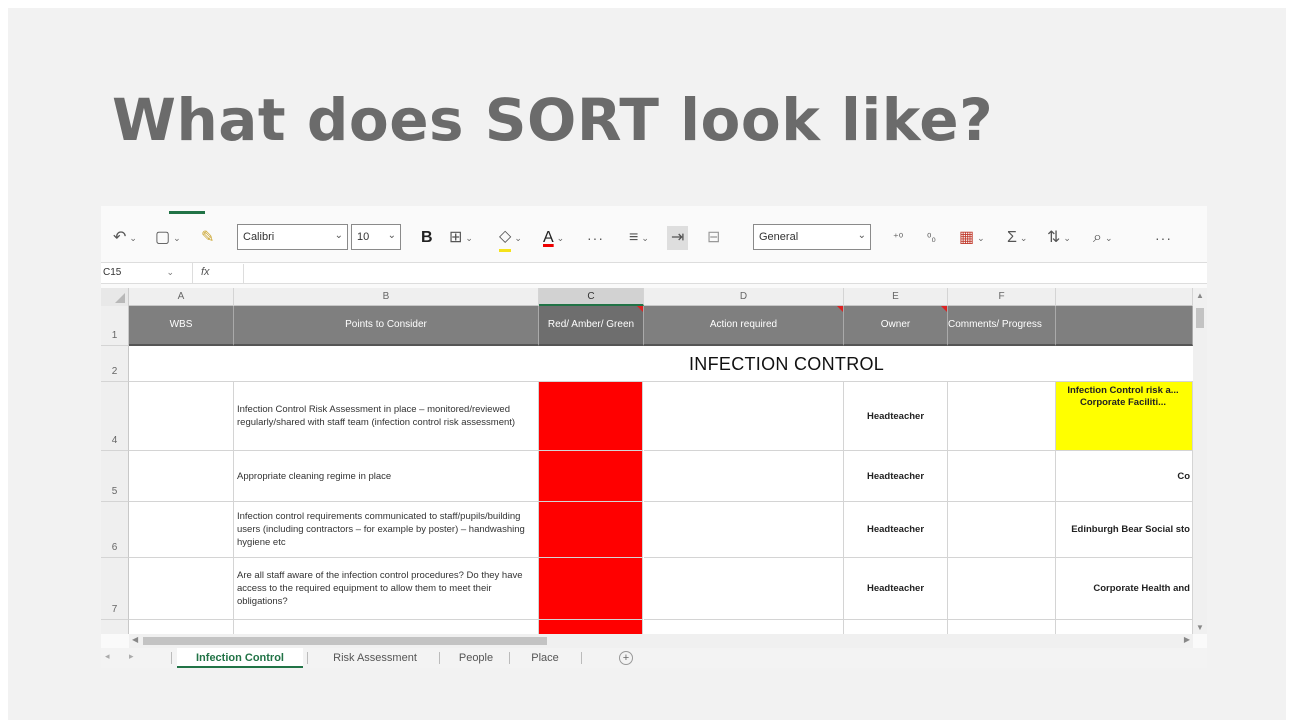 The width and height of the screenshot is (1290, 721). I want to click on tab-risk-assessment: Risk Assessment, so click(375, 658).